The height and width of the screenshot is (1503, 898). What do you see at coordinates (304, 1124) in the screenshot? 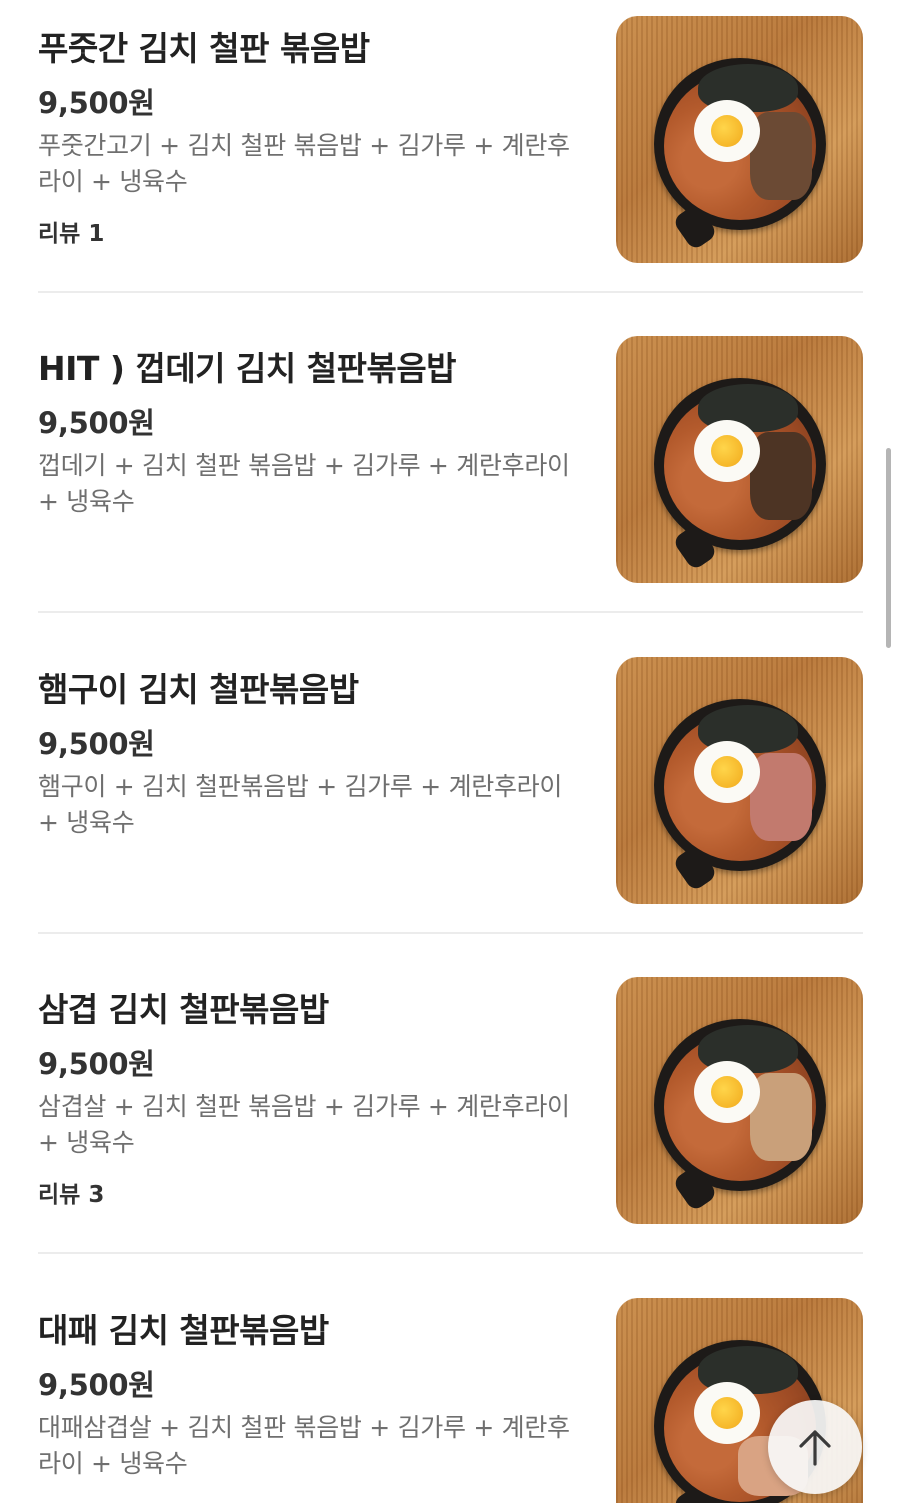
I see `menu-item-description: 삼겹살 + 김치 철판 볶음밥 + 김가루 + 계란후라이 + 냉육수` at bounding box center [304, 1124].